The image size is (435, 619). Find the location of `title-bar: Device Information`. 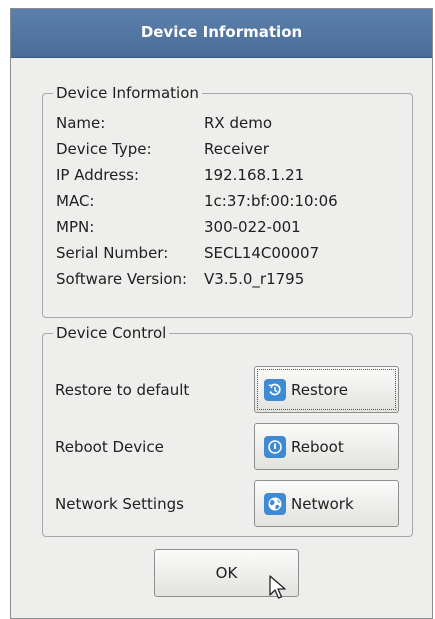

title-bar: Device Information is located at coordinates (221, 33).